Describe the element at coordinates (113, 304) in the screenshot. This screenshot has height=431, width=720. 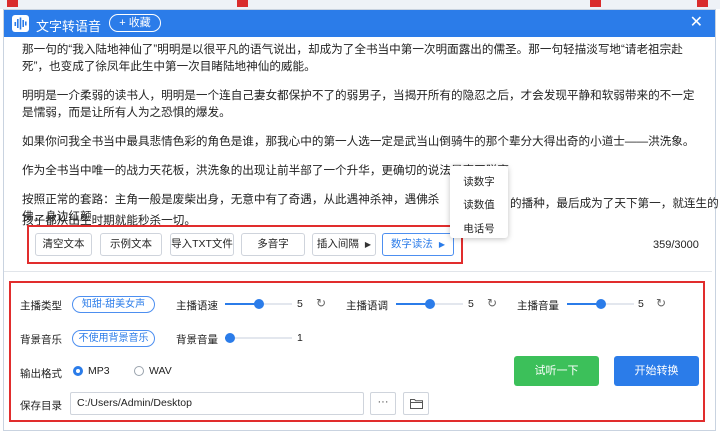
I see `anchor-type-chip: 知甜-甜美女声` at that location.